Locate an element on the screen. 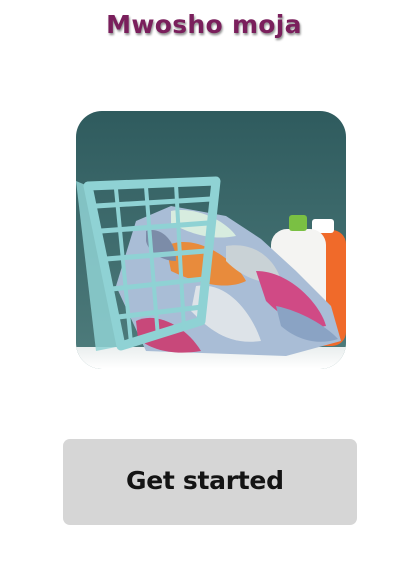  get-started-label: Get started is located at coordinates (205, 480).